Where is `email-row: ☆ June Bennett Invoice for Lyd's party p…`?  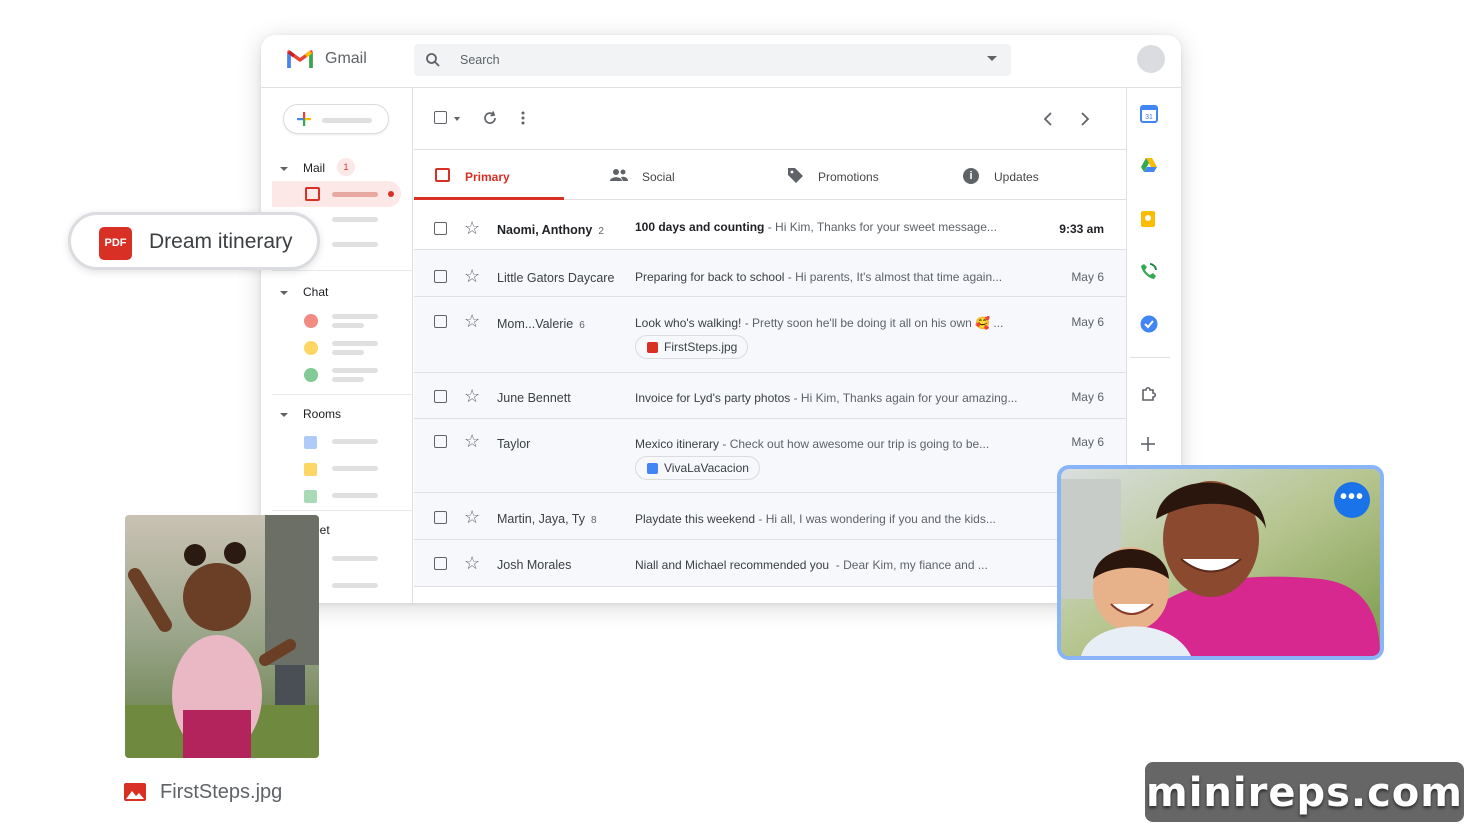 email-row: ☆ June Bennett Invoice for Lyd's party p… is located at coordinates (770, 396).